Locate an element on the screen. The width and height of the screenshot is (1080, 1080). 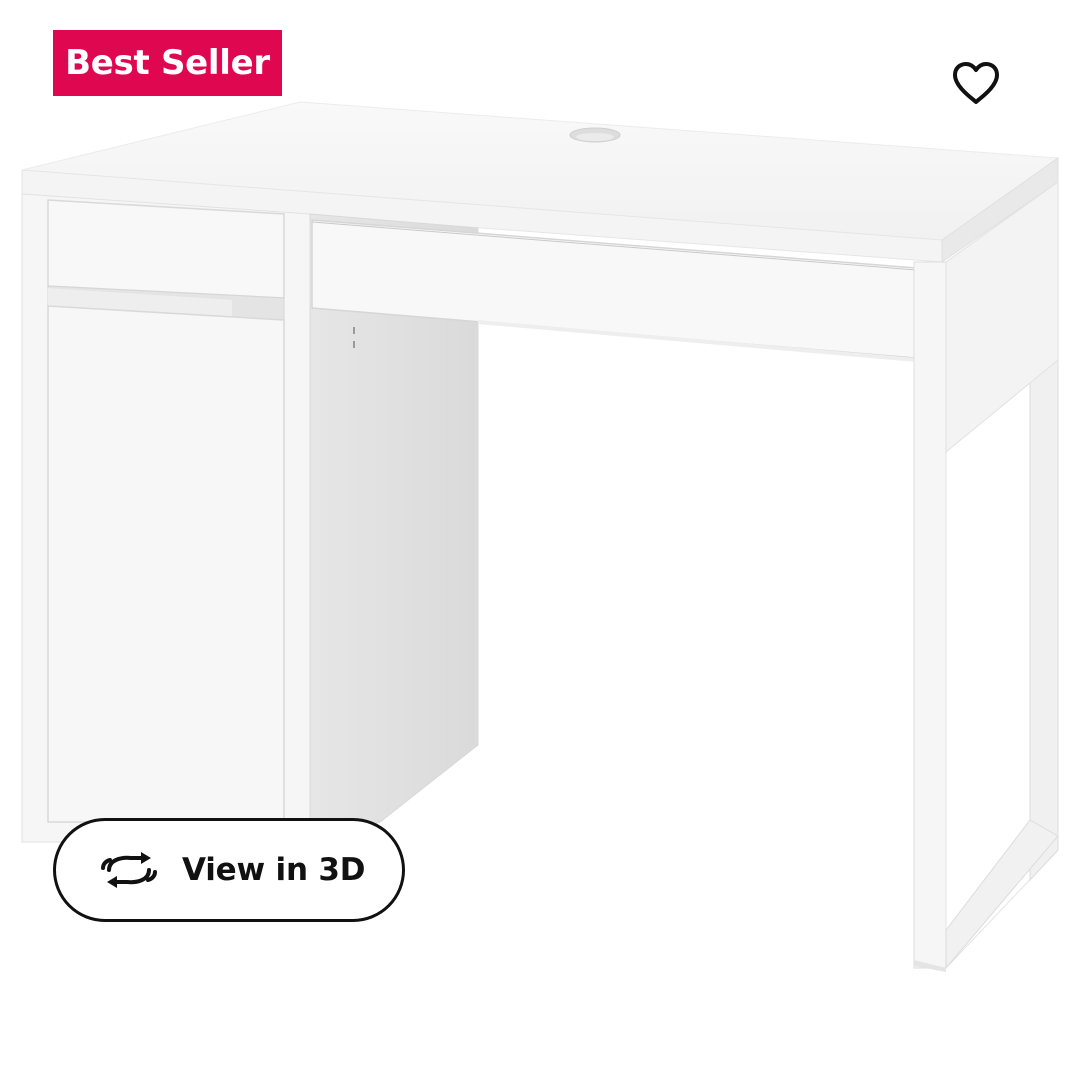
heart-outline-icon is located at coordinates (976, 83).